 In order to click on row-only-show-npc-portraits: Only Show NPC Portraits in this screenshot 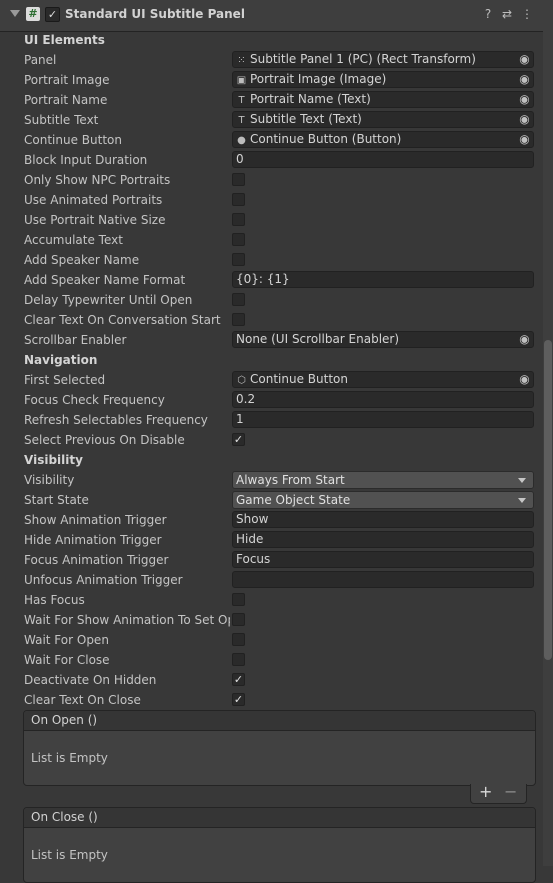, I will do `click(271, 180)`.